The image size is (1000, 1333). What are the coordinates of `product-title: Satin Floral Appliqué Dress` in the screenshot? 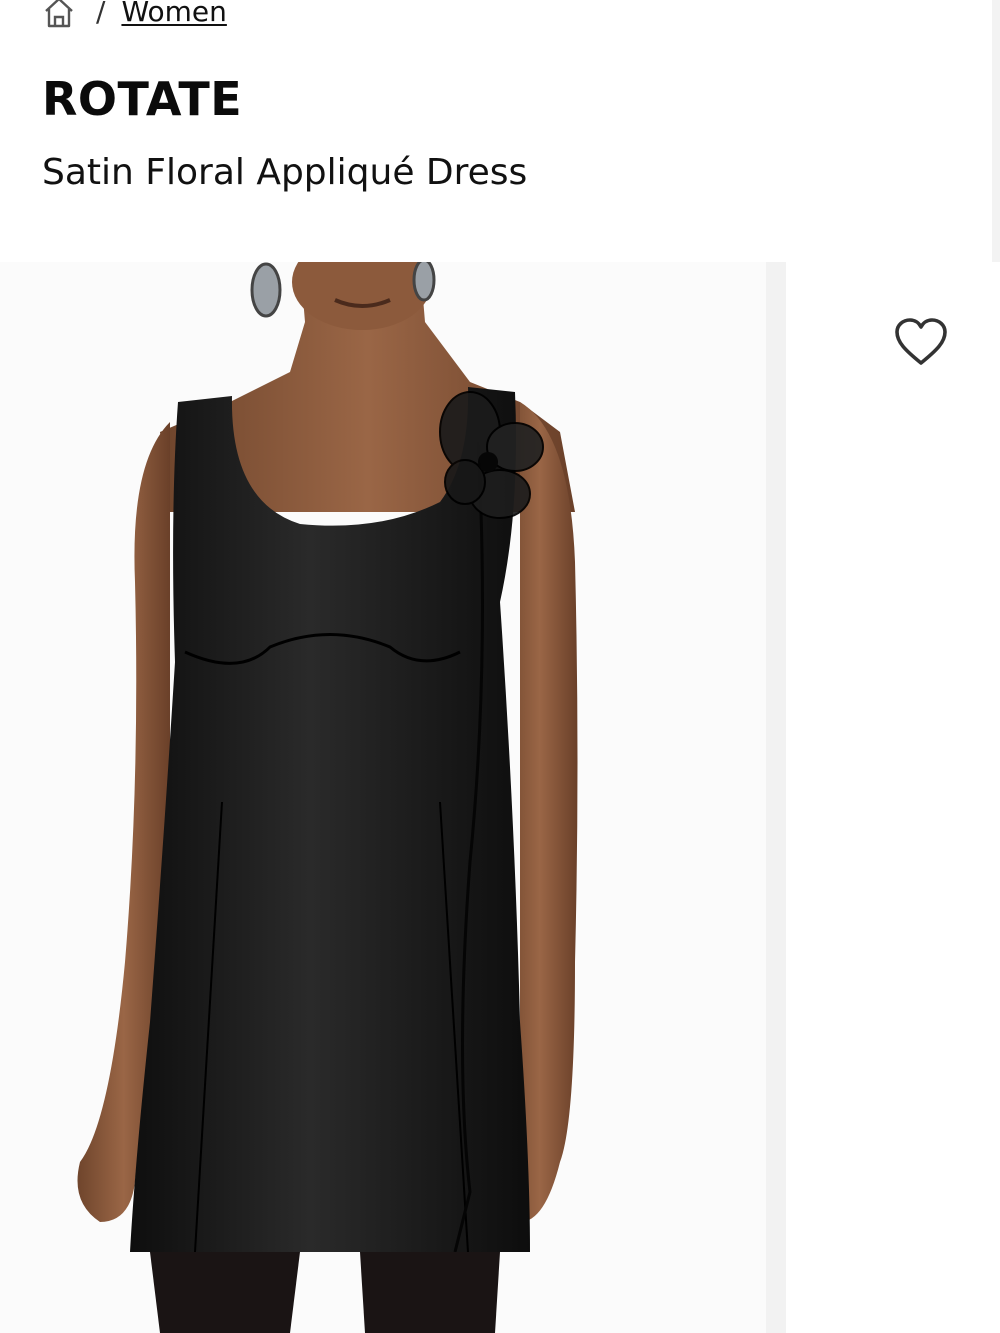 It's located at (285, 172).